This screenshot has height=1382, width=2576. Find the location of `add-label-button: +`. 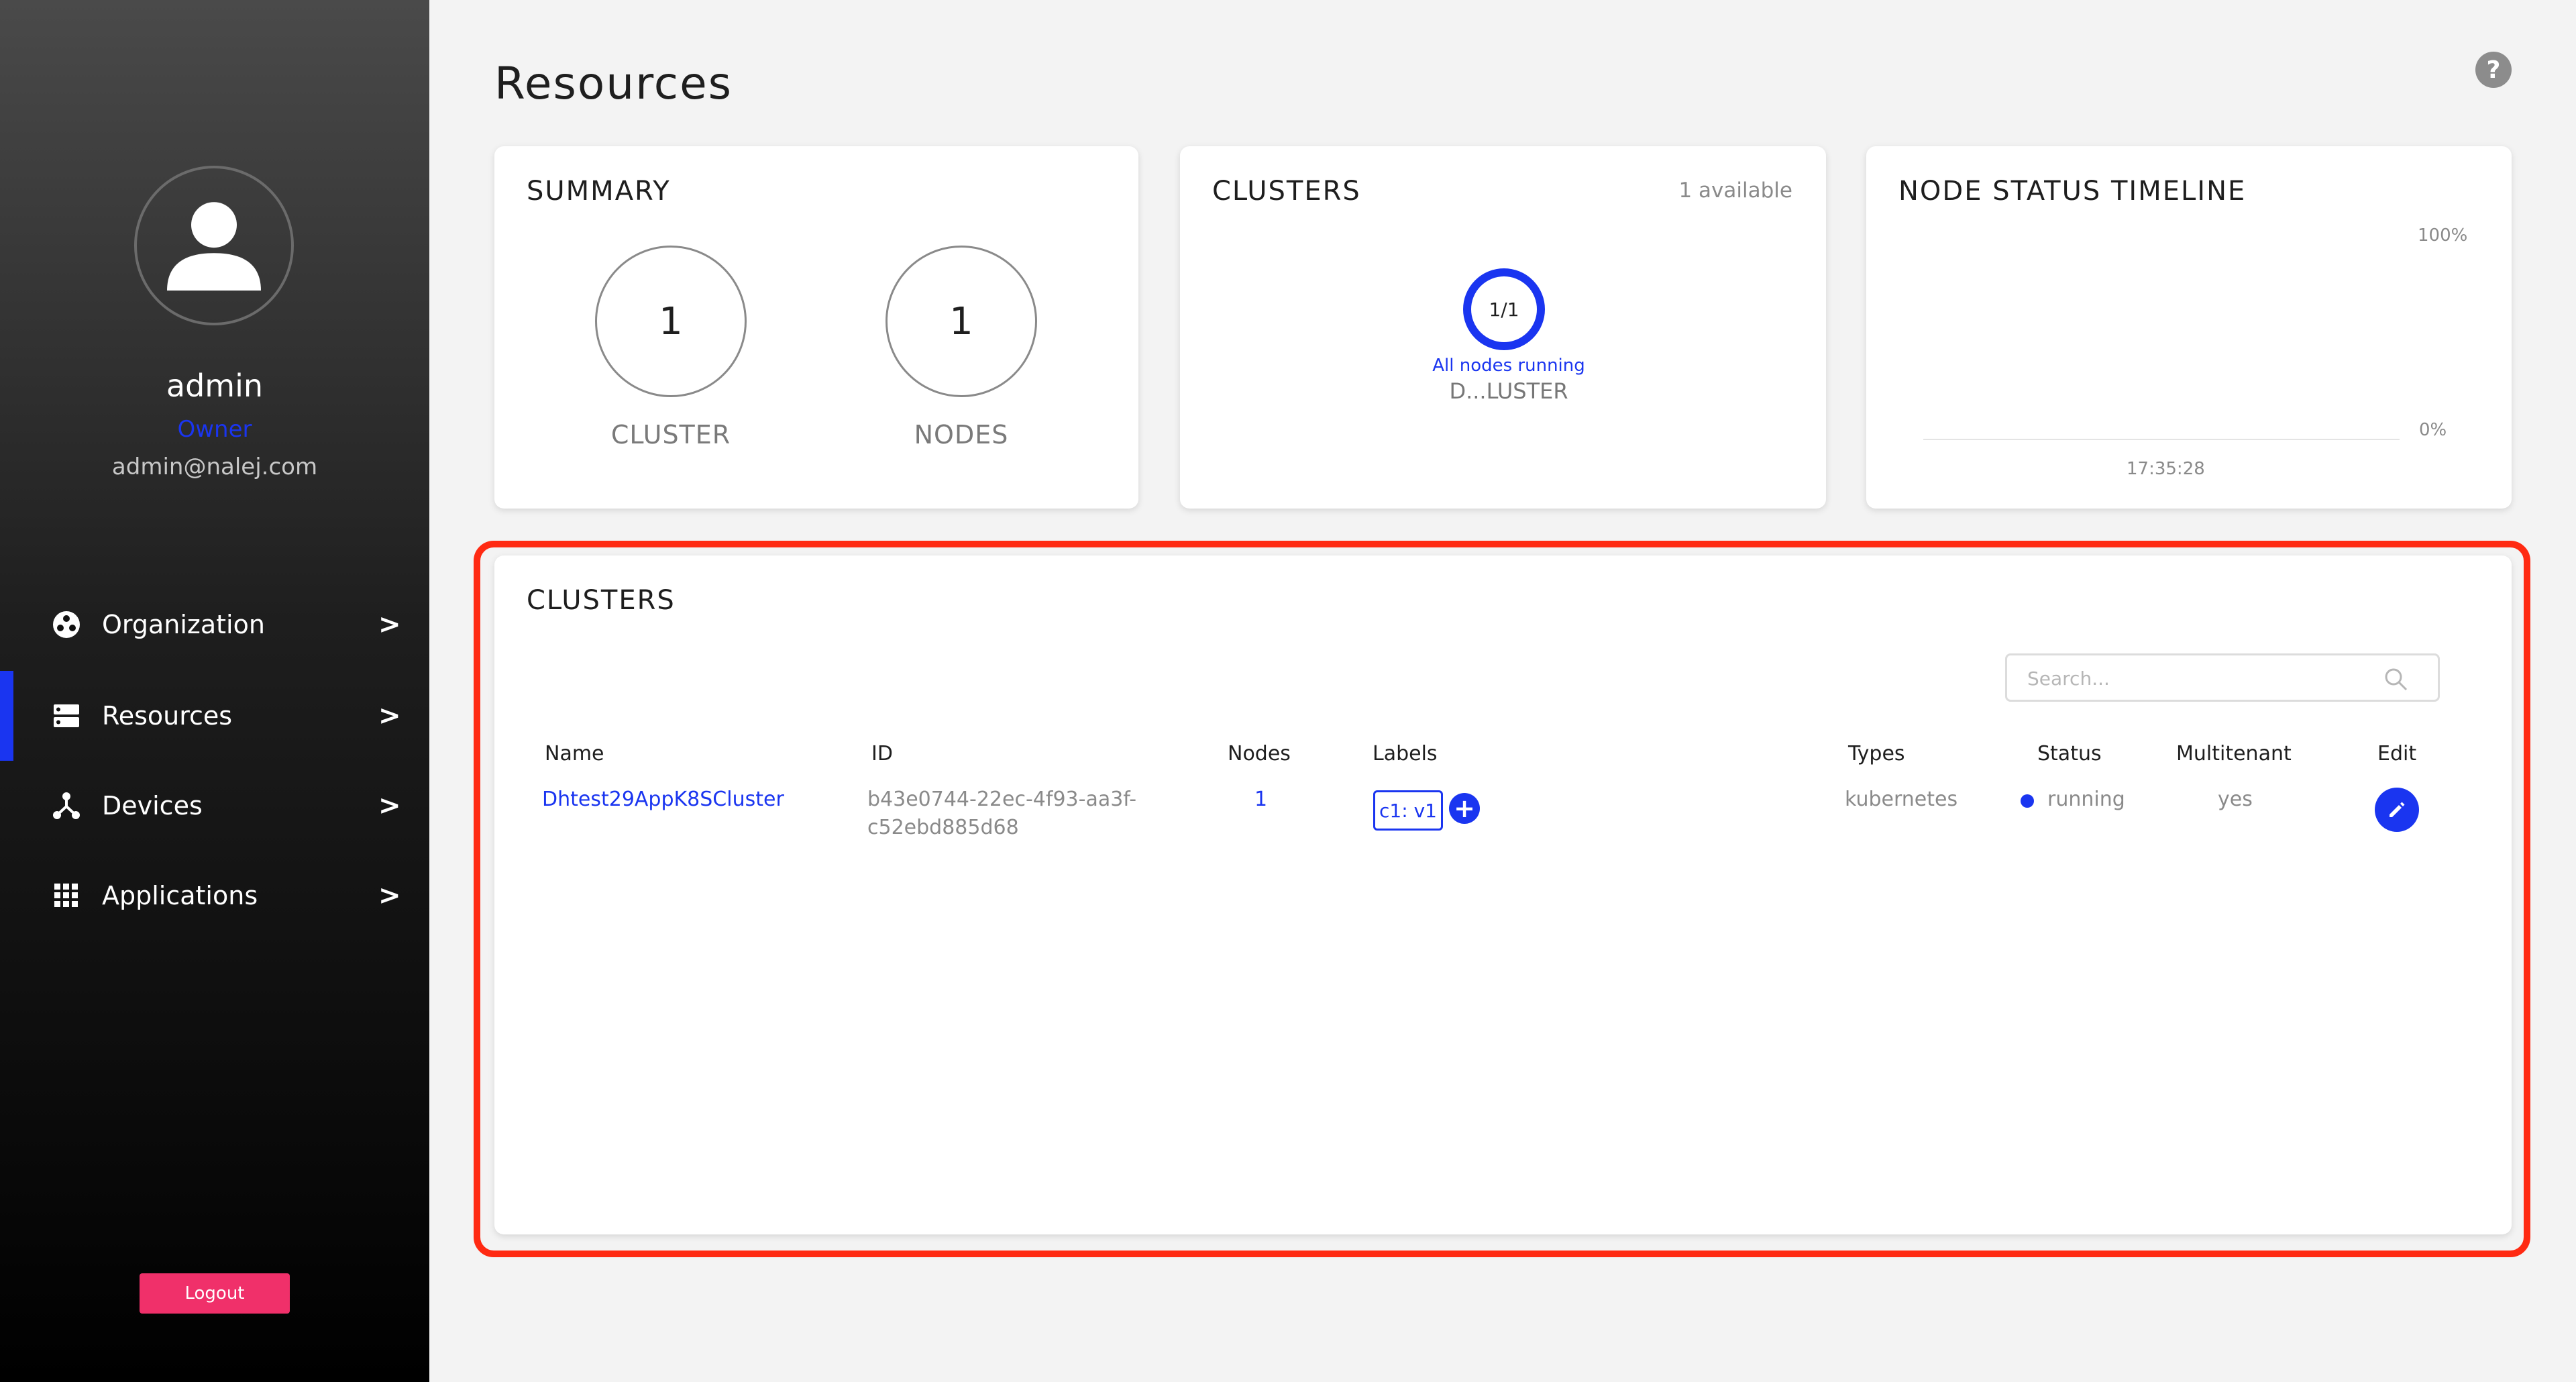

add-label-button: + is located at coordinates (1464, 808).